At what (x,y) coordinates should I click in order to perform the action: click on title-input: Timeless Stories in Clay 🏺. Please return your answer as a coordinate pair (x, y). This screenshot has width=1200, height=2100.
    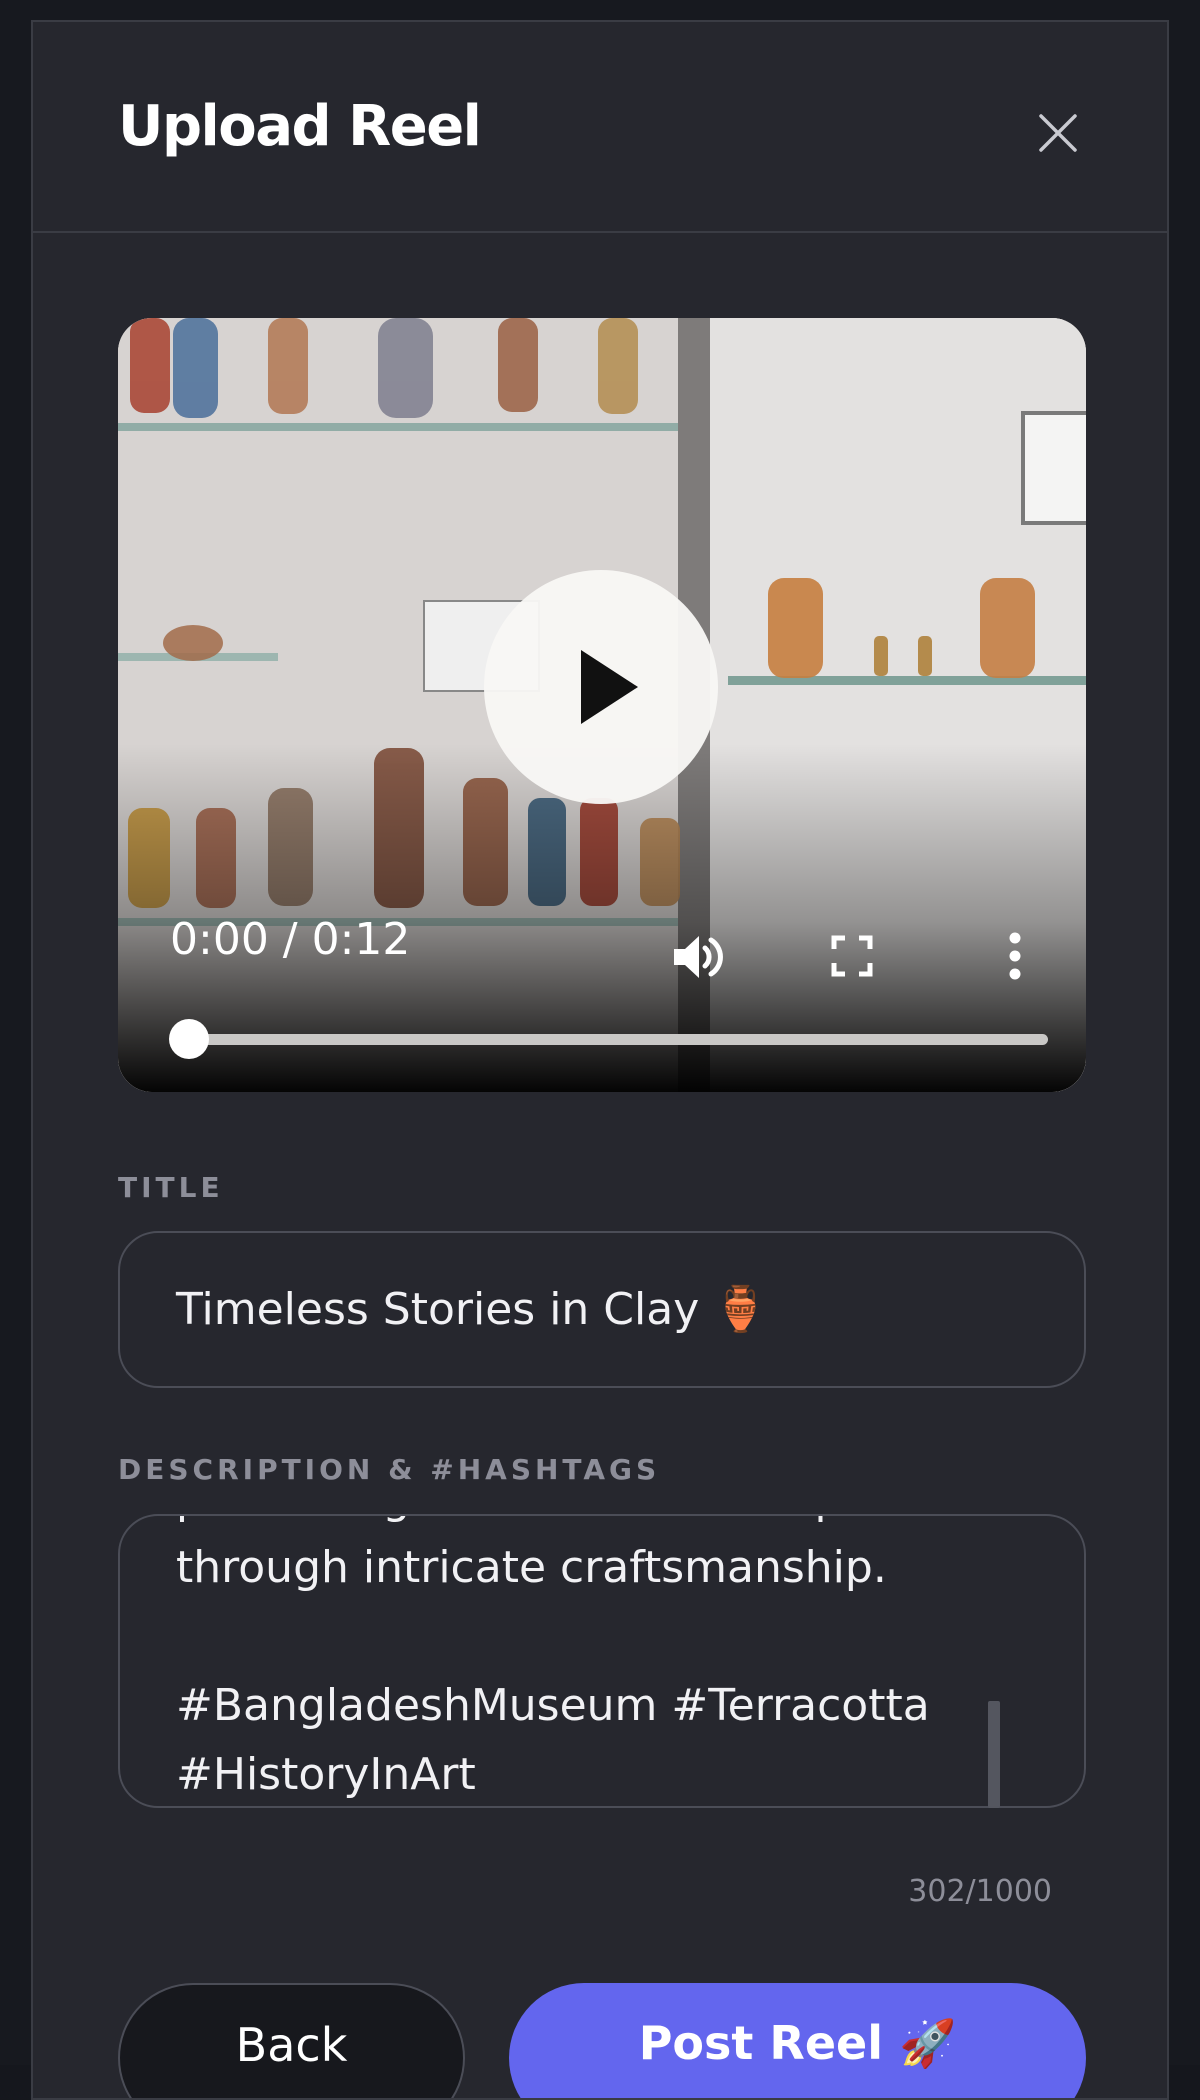
    Looking at the image, I should click on (602, 1309).